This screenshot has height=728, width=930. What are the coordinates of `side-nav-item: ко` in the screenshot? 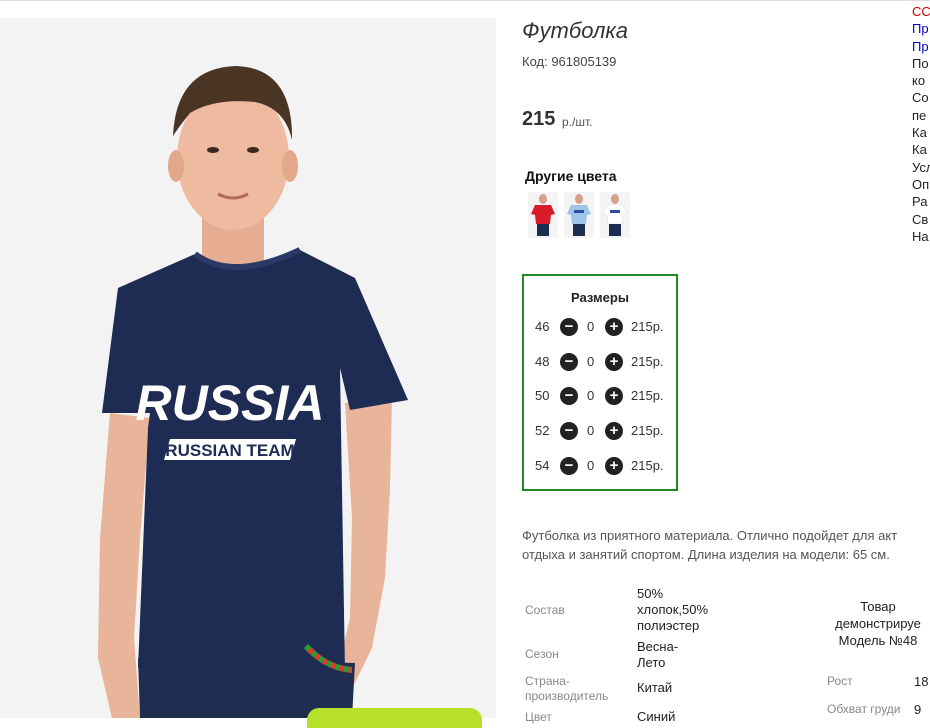 It's located at (921, 80).